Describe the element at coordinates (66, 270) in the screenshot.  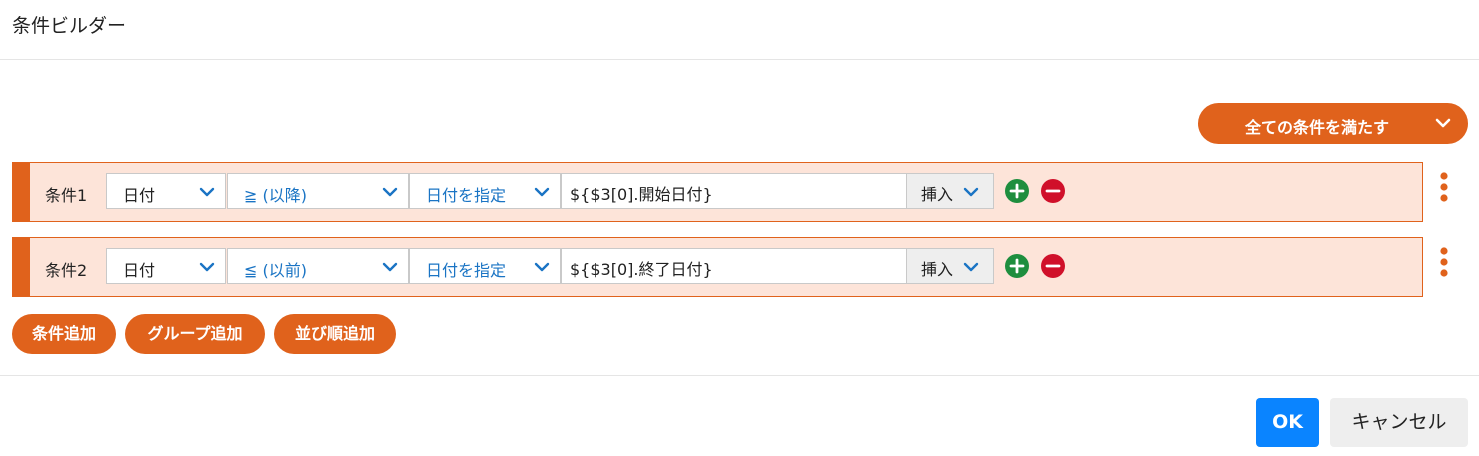
I see `condition-label: 条件2` at that location.